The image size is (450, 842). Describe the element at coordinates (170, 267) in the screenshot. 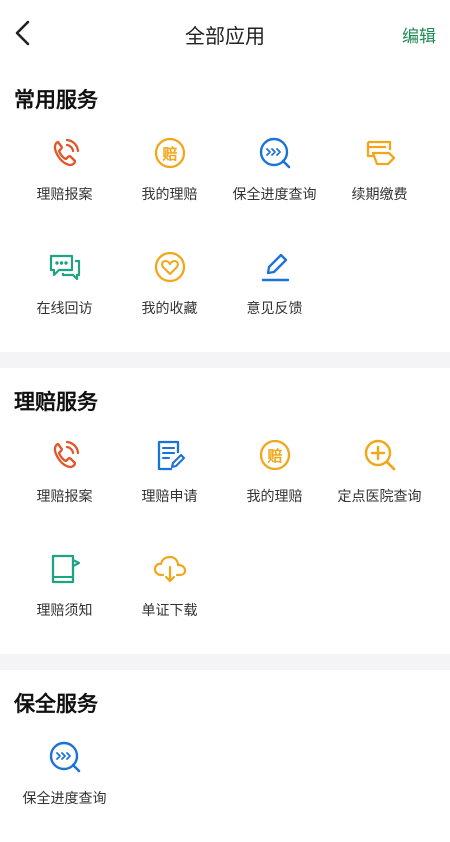

I see `heart-icon` at that location.